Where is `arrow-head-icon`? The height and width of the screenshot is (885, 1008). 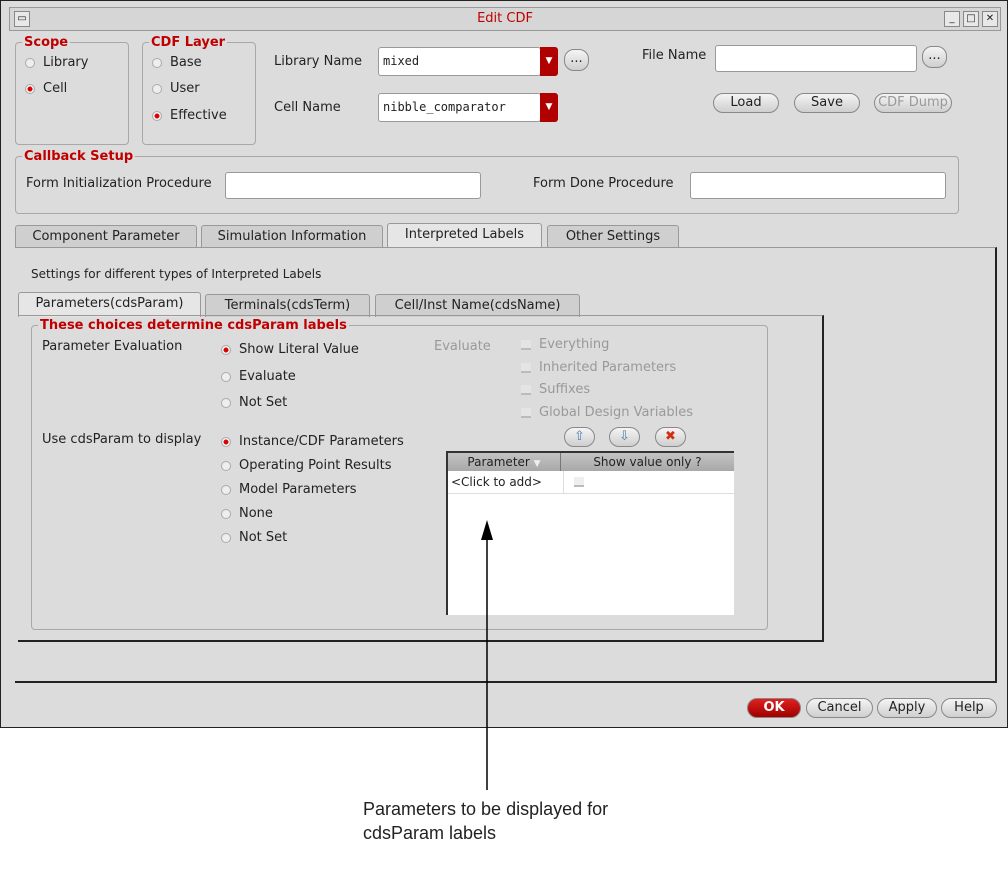
arrow-head-icon is located at coordinates (487, 530).